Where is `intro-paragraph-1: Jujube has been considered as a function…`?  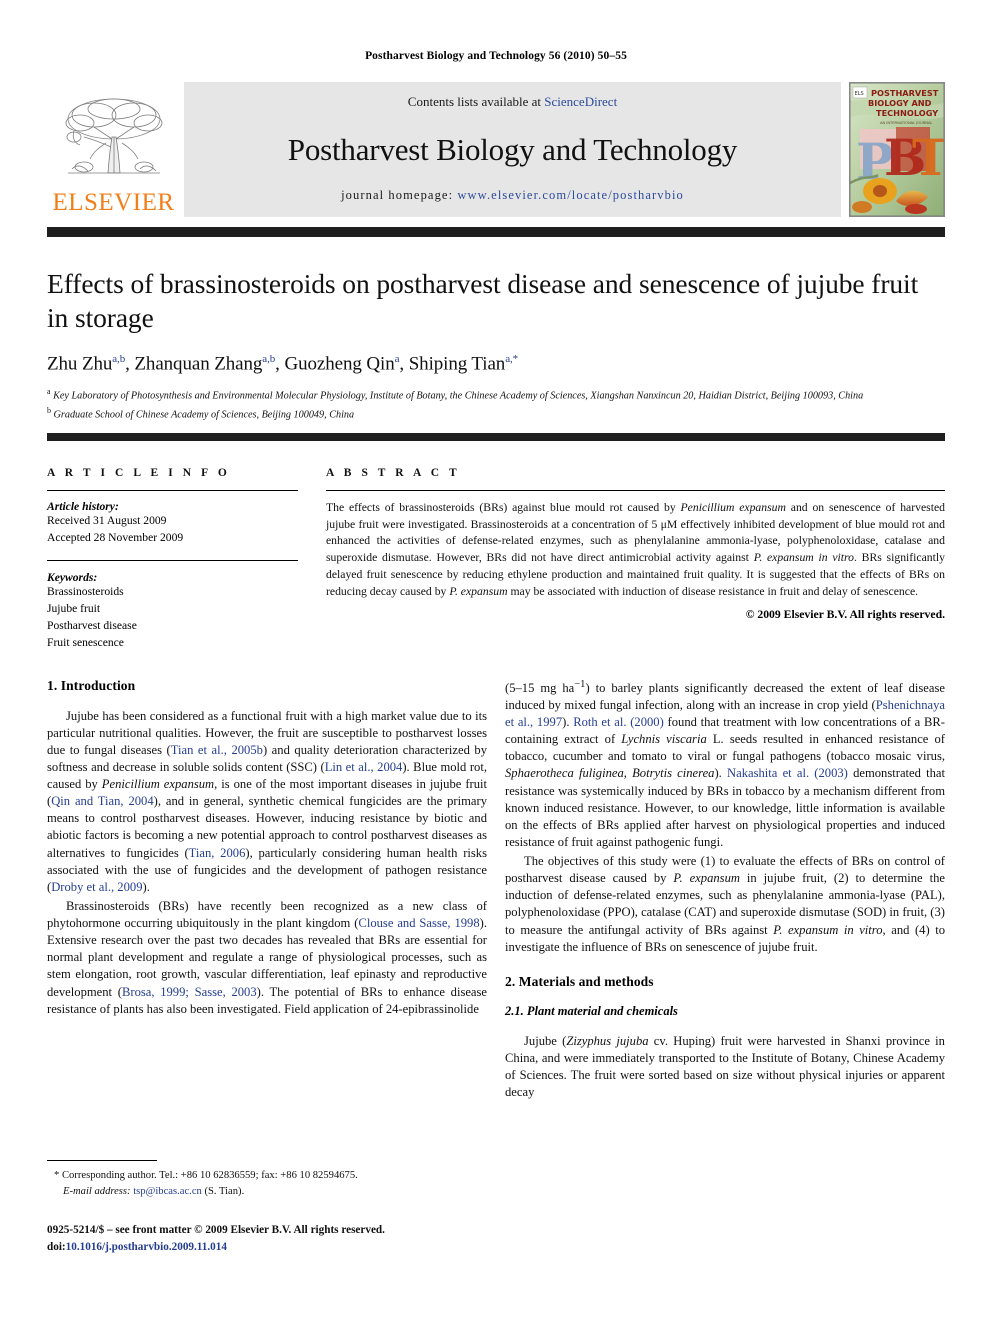
intro-paragraph-1: Jujube has been considered as a function… is located at coordinates (267, 802).